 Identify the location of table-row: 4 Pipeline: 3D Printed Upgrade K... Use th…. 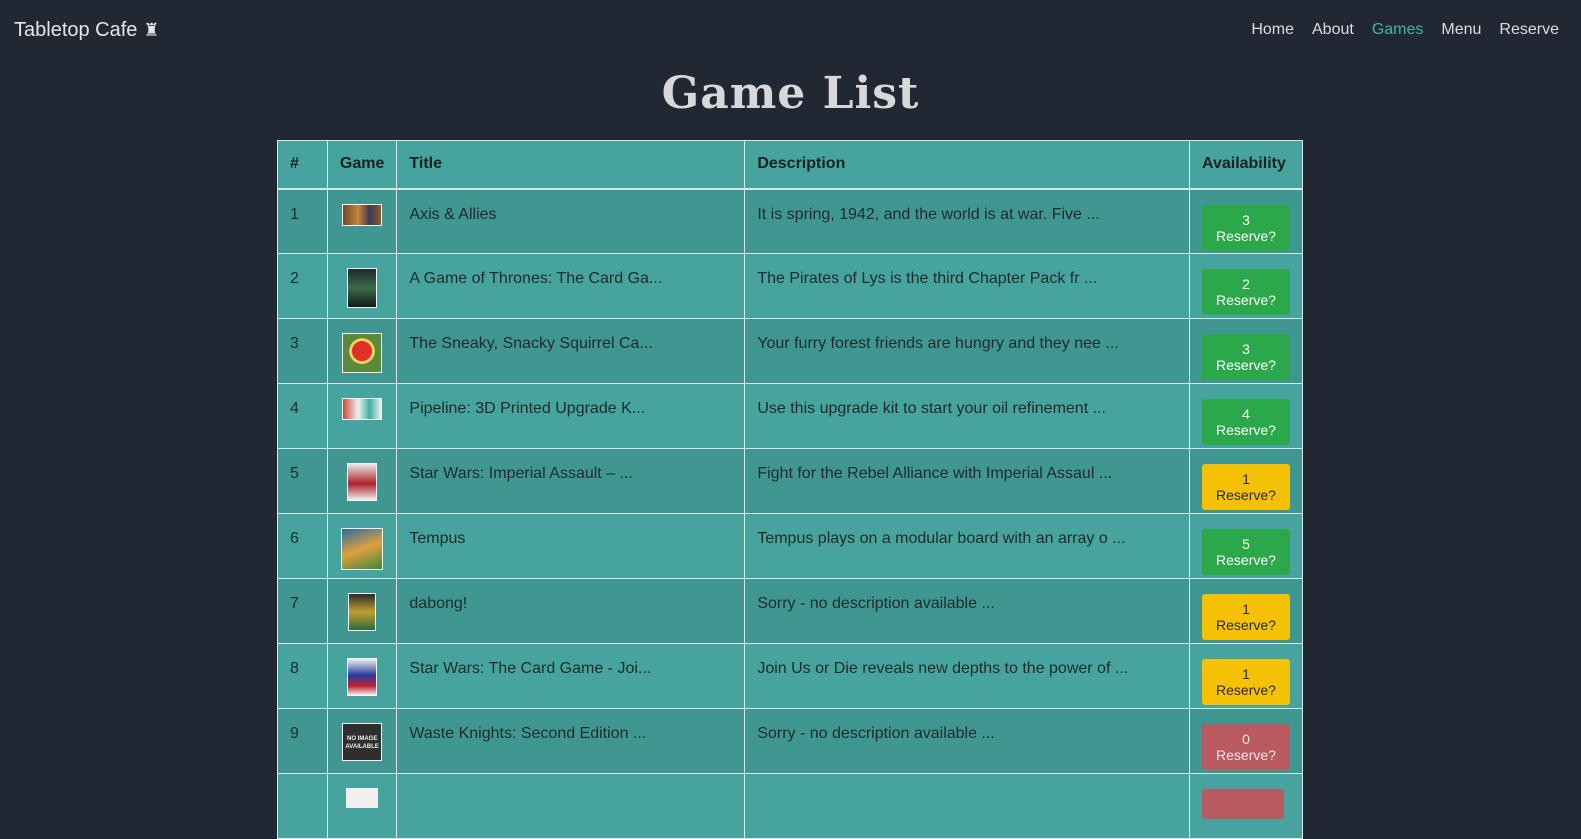
(790, 416).